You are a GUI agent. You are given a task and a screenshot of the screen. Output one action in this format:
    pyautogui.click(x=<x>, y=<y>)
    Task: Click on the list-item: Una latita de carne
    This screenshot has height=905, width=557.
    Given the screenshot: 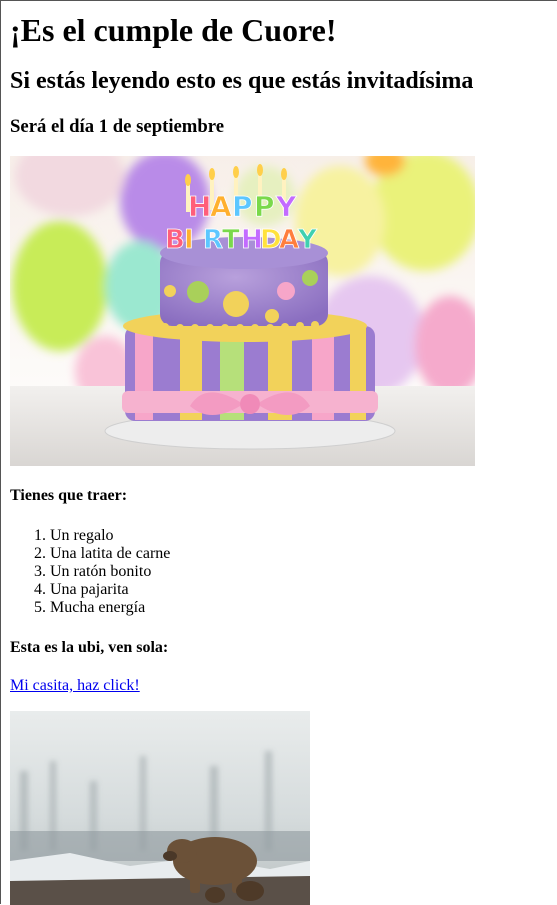 What is the action you would take?
    pyautogui.click(x=110, y=554)
    